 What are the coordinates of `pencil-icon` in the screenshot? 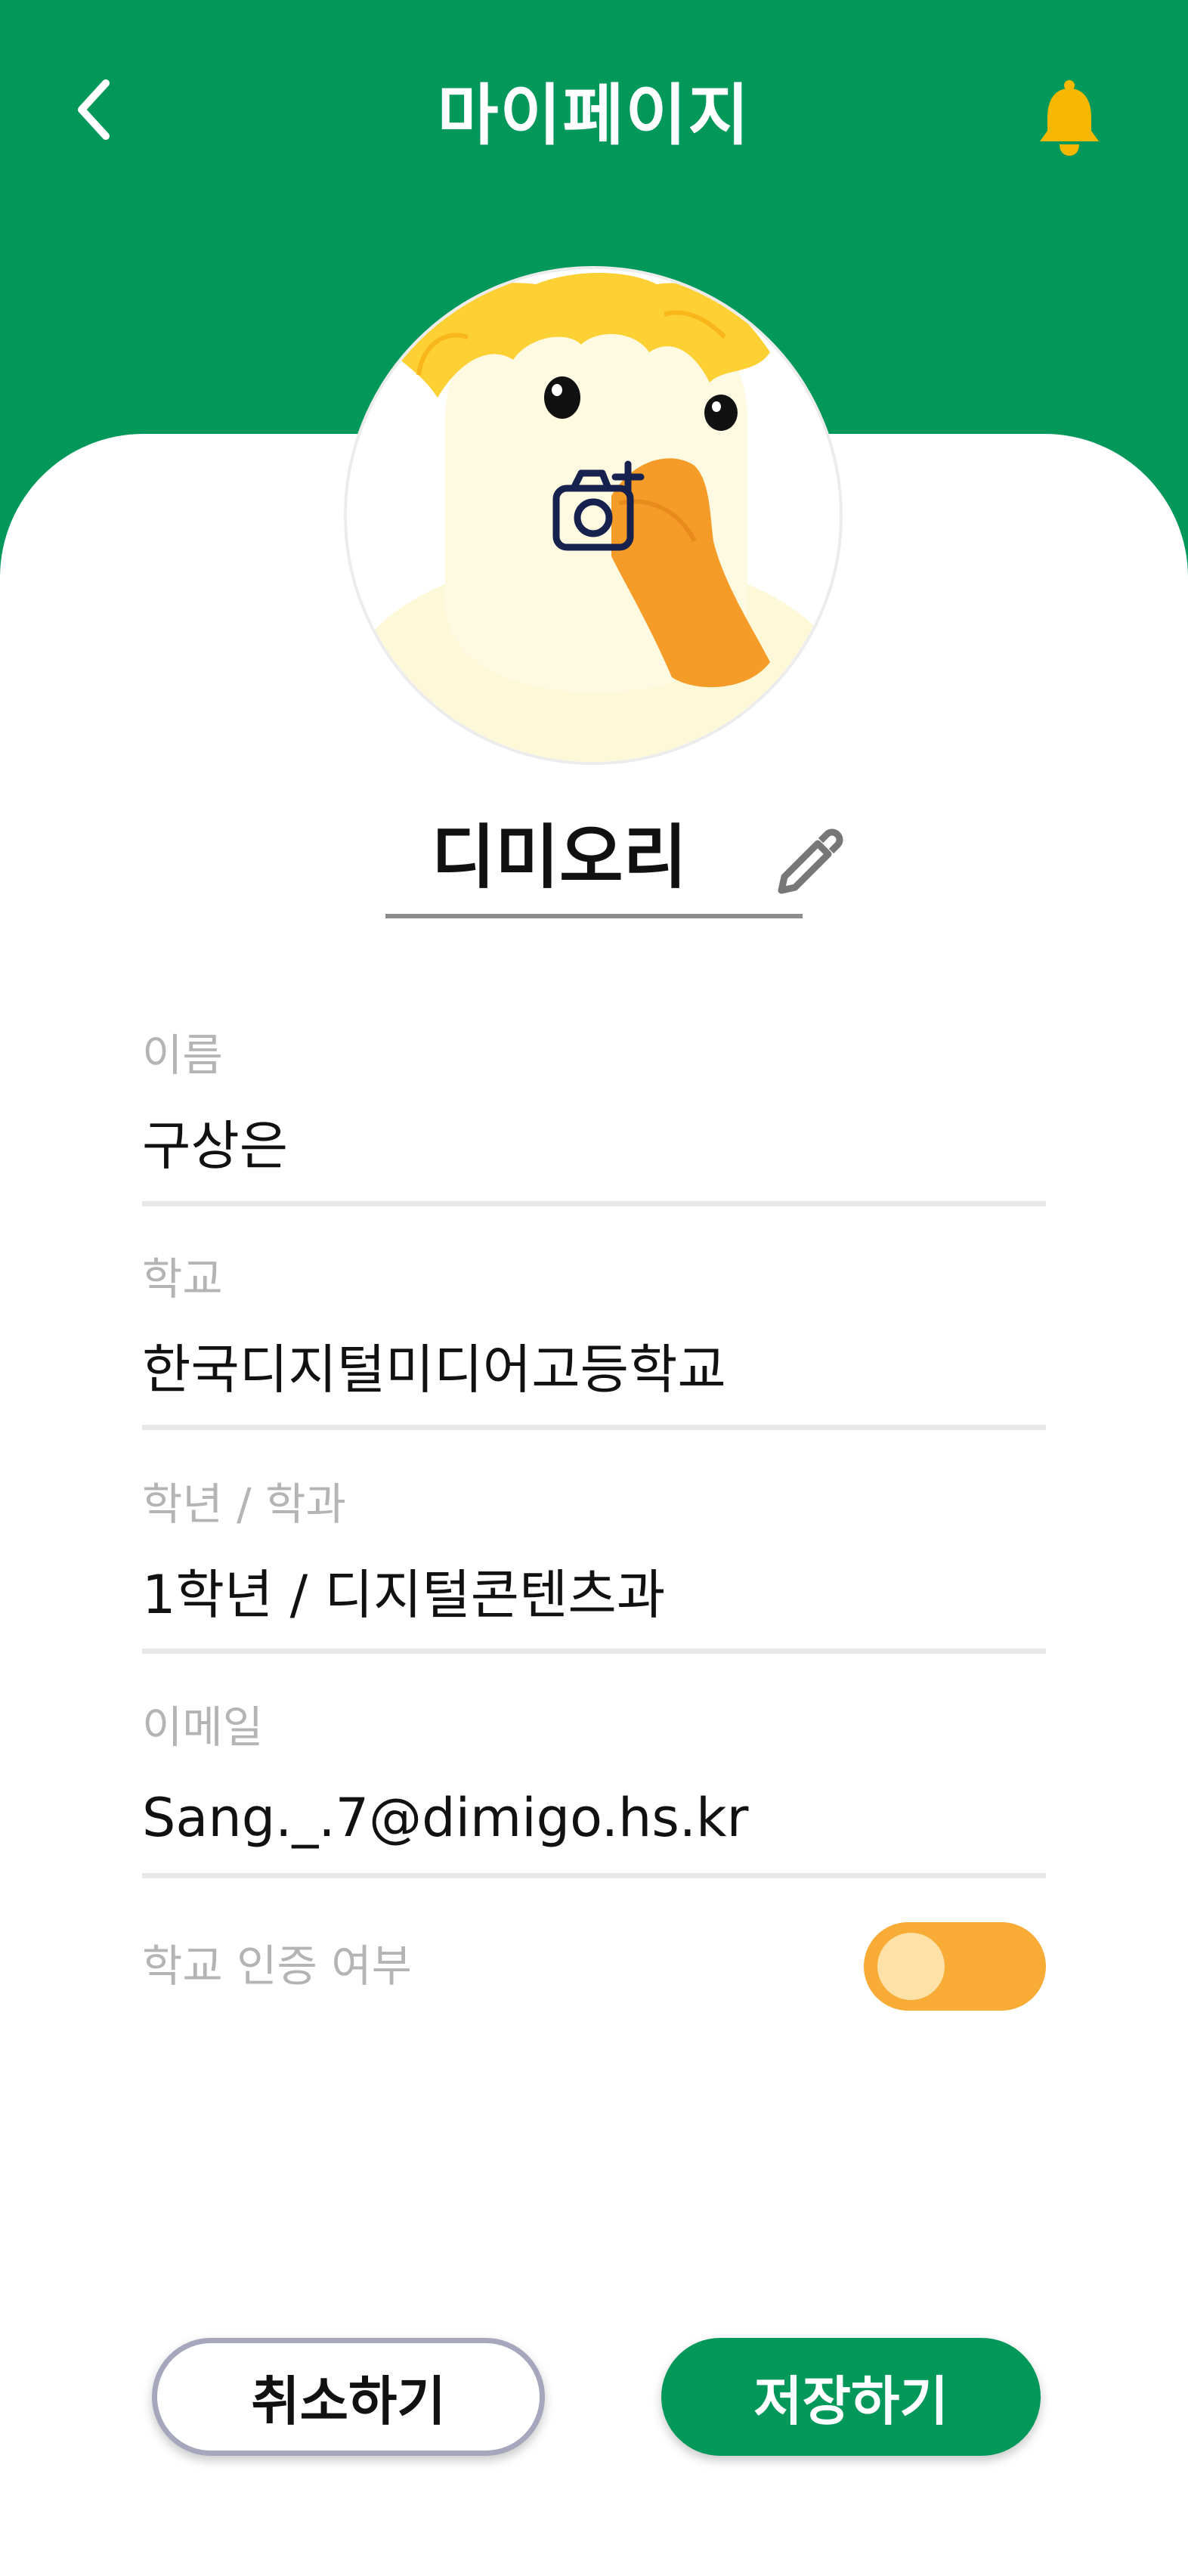 It's located at (811, 861).